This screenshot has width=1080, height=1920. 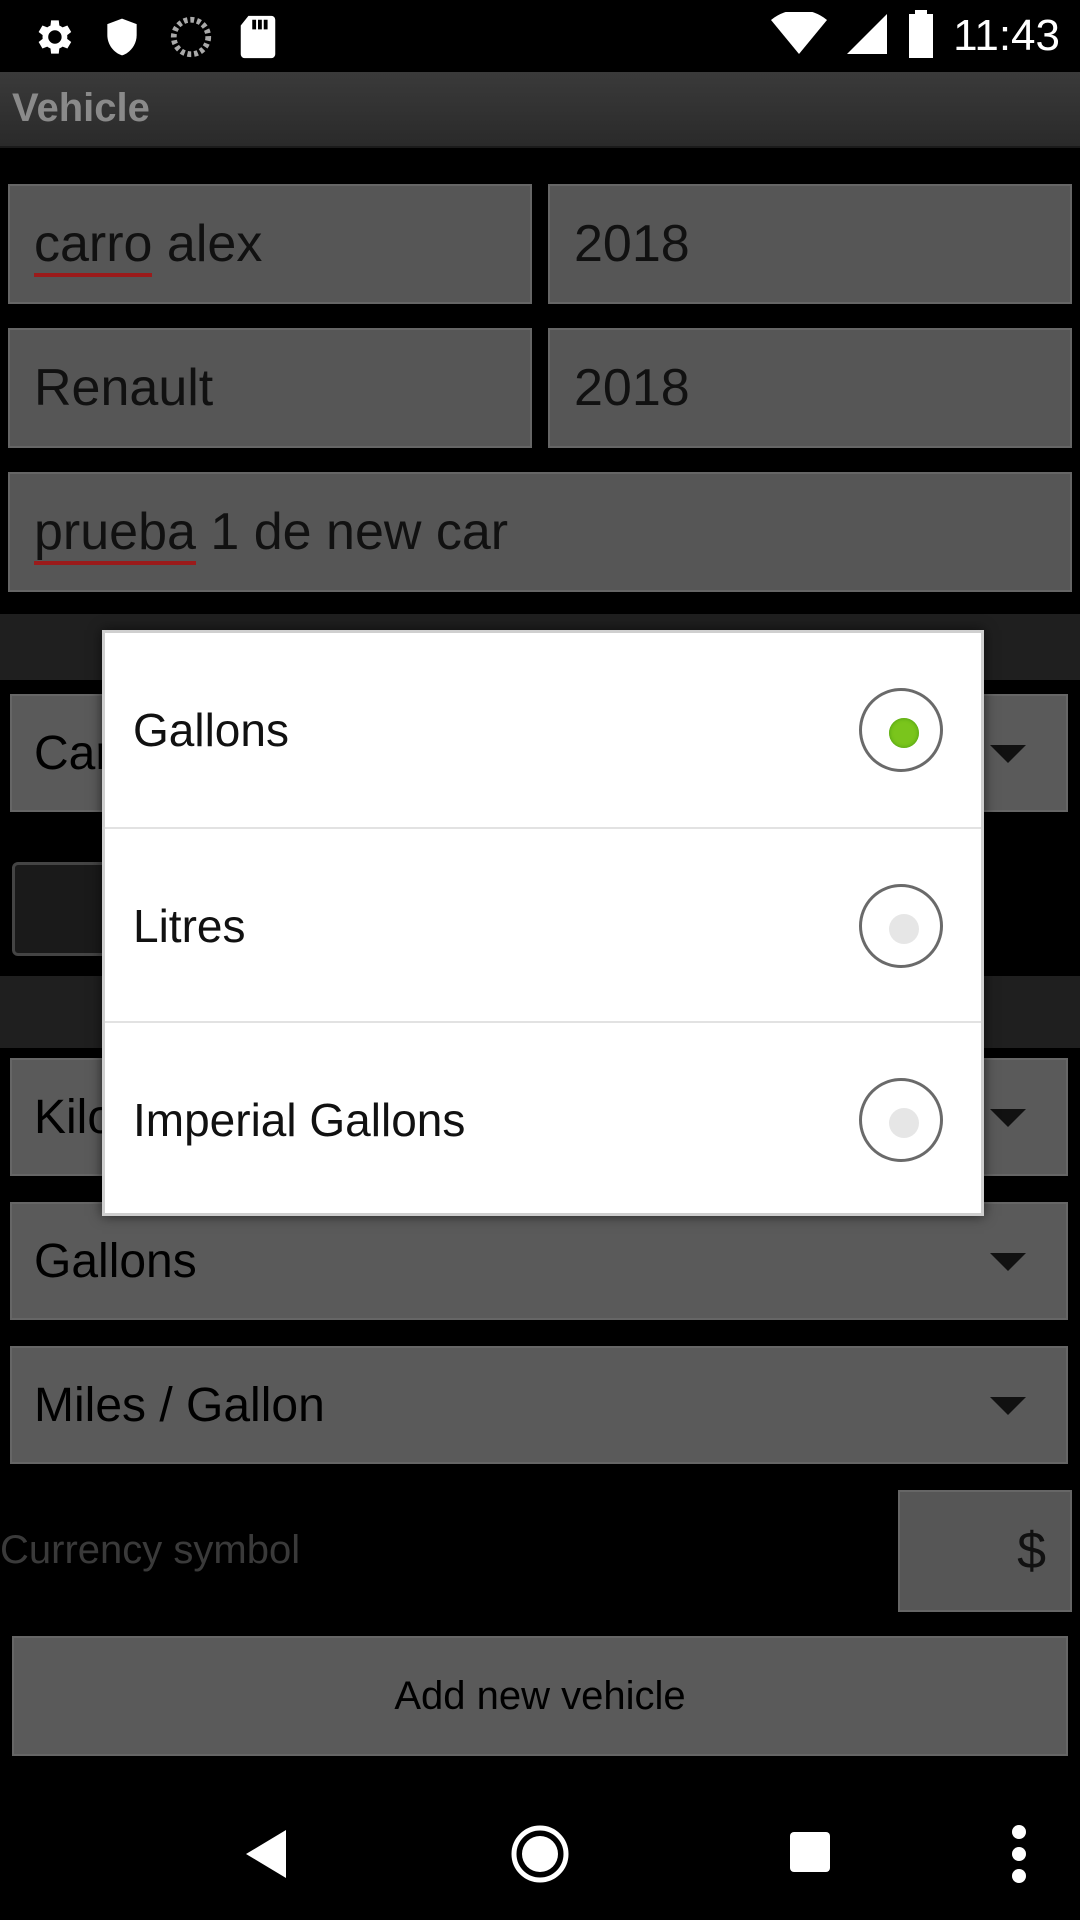 What do you see at coordinates (810, 388) in the screenshot?
I see `model-field: 2018` at bounding box center [810, 388].